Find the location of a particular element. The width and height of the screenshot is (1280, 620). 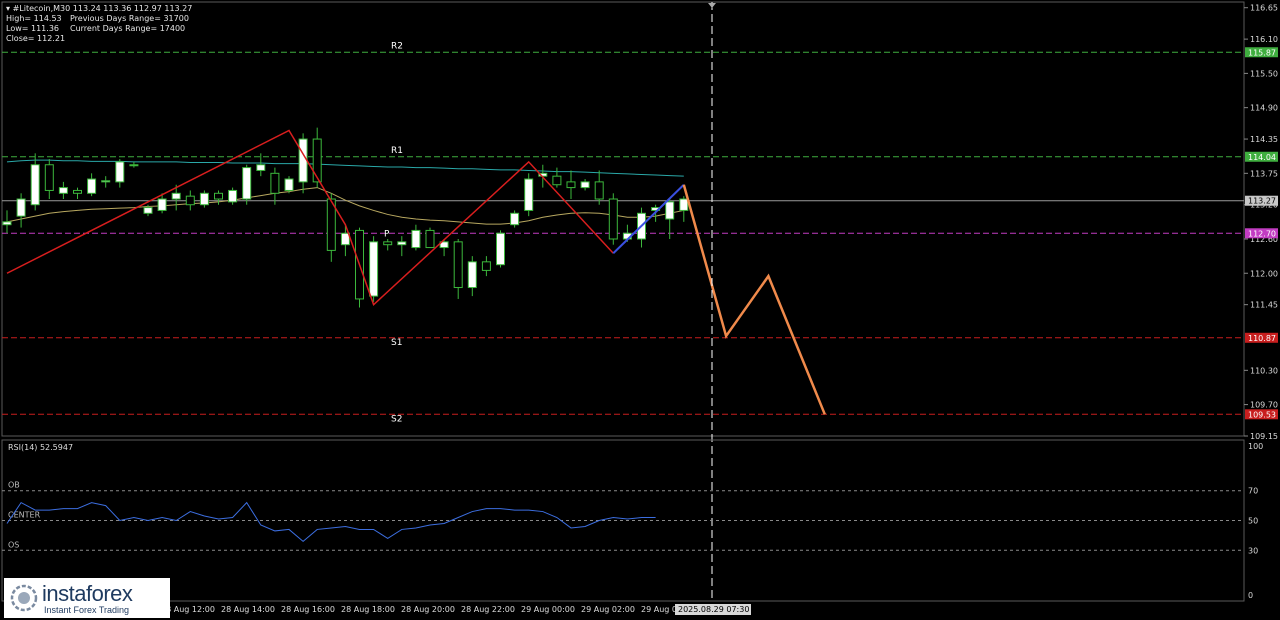

close-value: Close= 112.21 is located at coordinates (36, 38).